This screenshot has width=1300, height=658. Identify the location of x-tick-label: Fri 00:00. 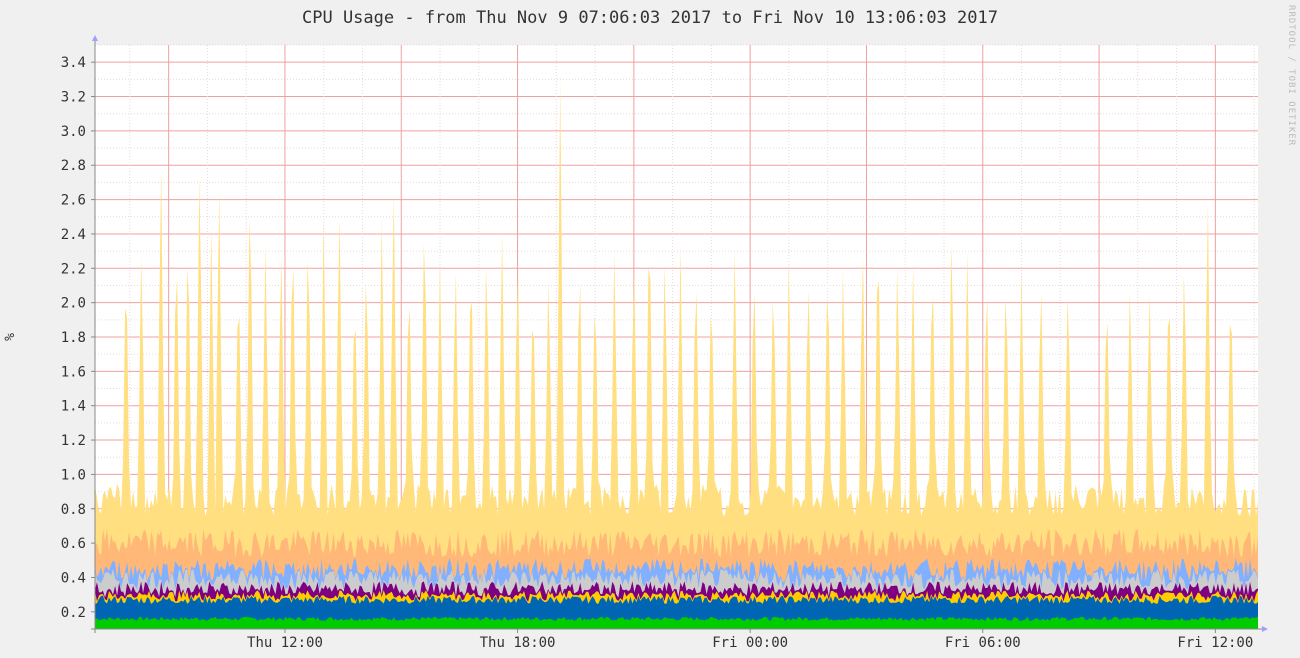
(750, 643).